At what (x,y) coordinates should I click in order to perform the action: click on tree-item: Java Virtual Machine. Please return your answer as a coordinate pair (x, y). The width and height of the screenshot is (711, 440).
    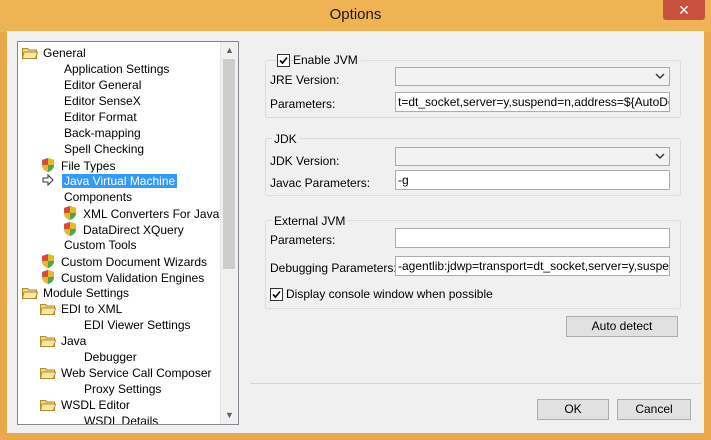
    Looking at the image, I should click on (110, 181).